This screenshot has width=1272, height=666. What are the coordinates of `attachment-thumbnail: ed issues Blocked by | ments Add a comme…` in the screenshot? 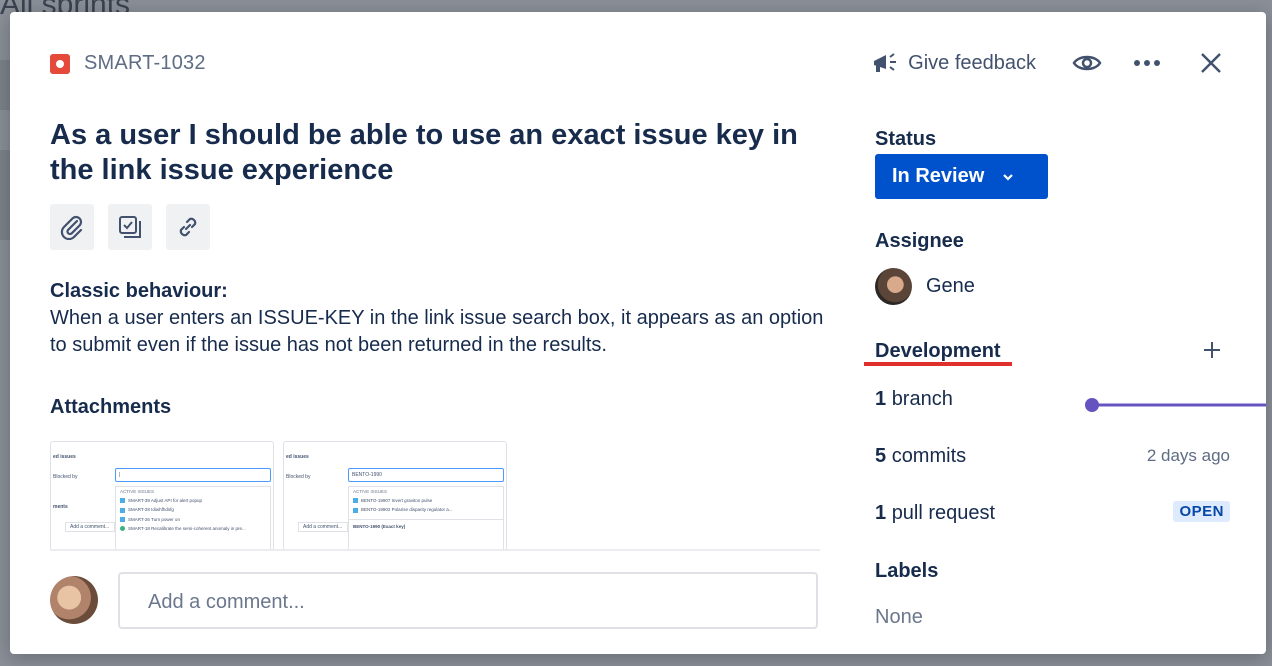 It's located at (162, 495).